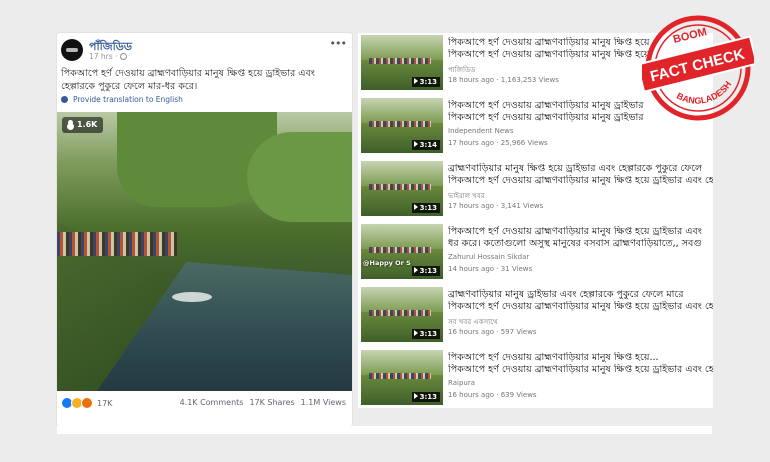 This screenshot has width=770, height=462. I want to click on duration: 3:14, so click(428, 145).